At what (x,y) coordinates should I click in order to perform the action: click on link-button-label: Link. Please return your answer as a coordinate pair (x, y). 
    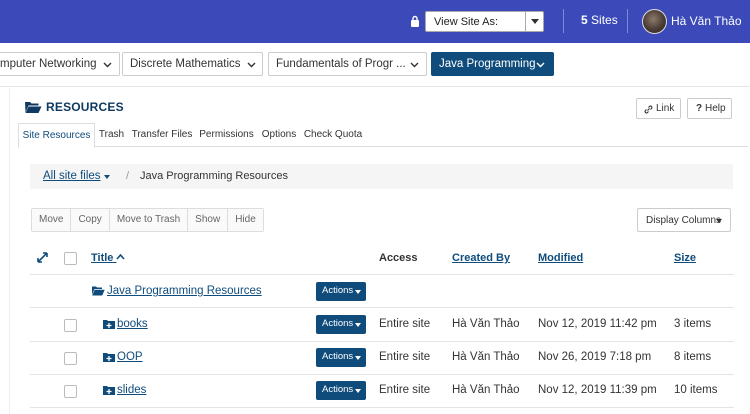
    Looking at the image, I should click on (665, 108).